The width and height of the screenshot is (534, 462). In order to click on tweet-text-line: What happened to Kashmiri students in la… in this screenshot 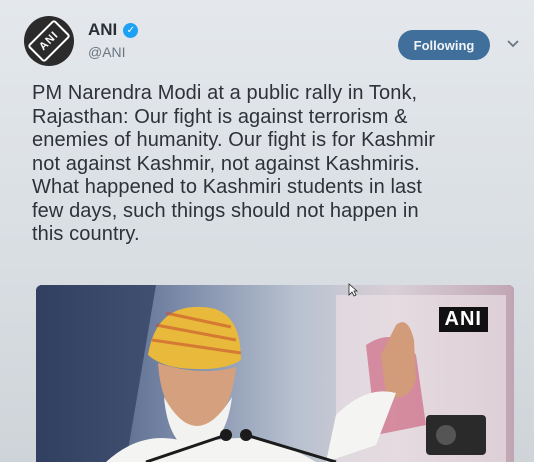, I will do `click(227, 187)`.